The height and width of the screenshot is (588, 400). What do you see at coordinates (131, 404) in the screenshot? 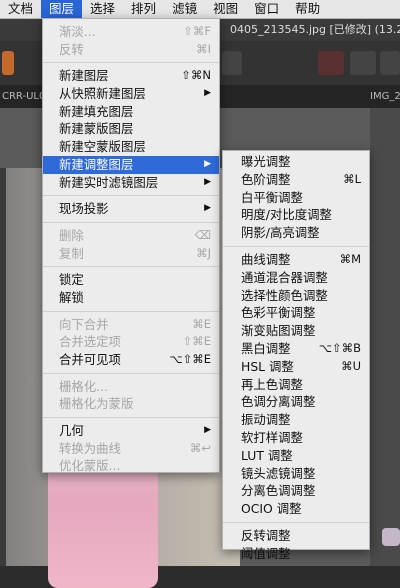
I see `menu-item-rasterize-to-mask: 栅格化为蒙版` at bounding box center [131, 404].